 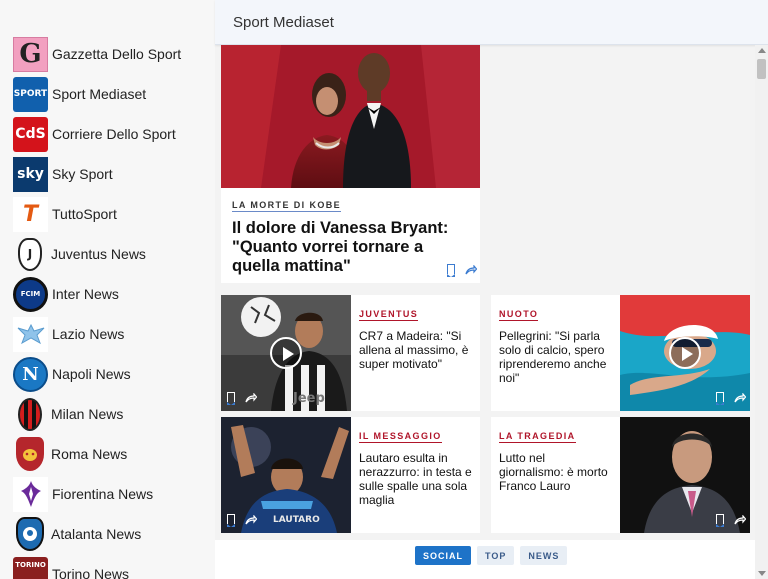 I want to click on juventus-logo-icon: J, so click(x=30, y=254).